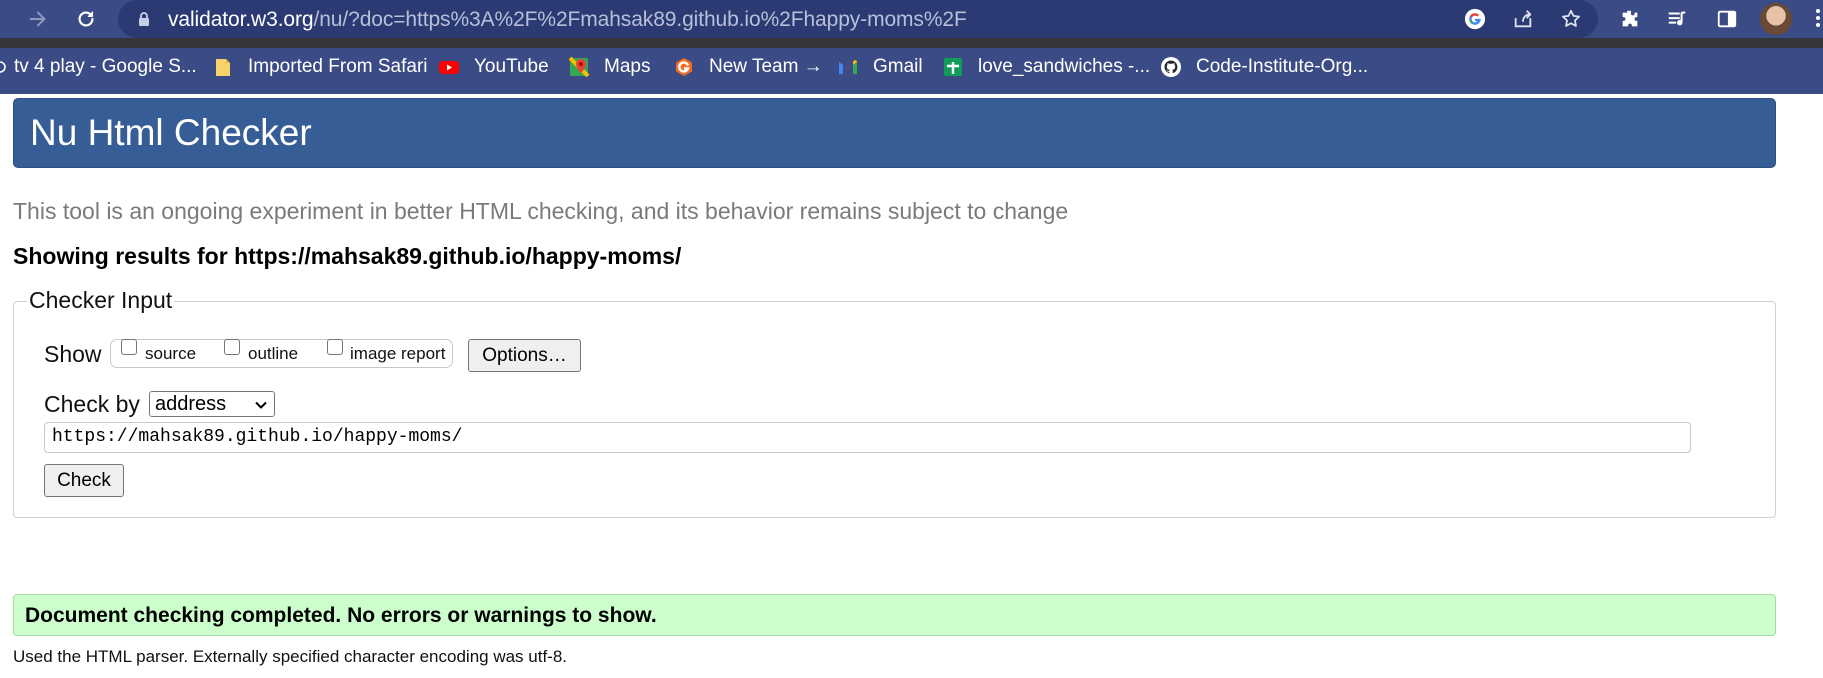 This screenshot has height=678, width=1823. I want to click on bookmark-item: New Team →, so click(748, 67).